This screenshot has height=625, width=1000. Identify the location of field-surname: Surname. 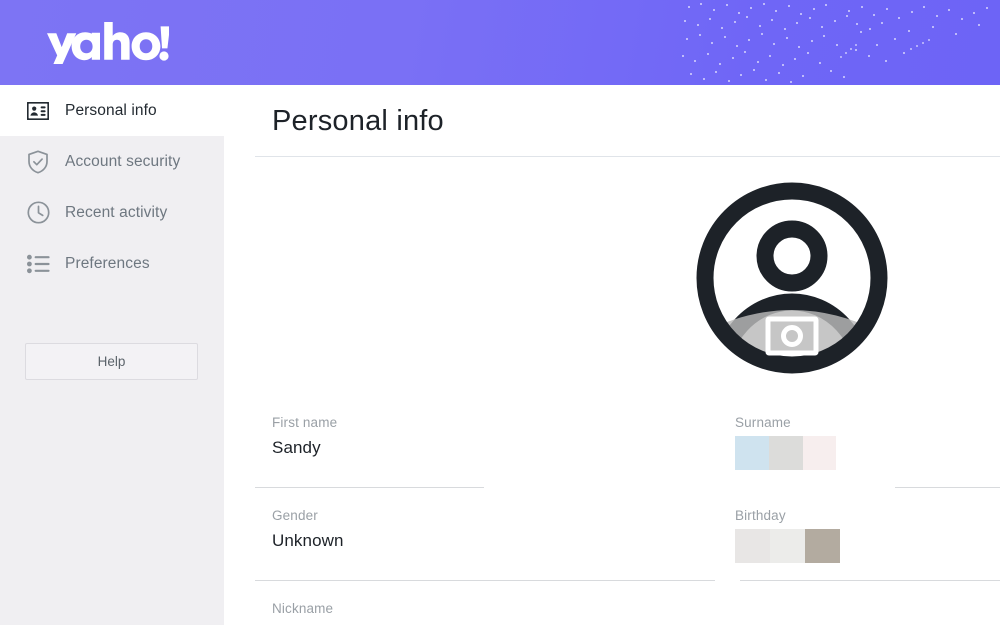
(785, 442).